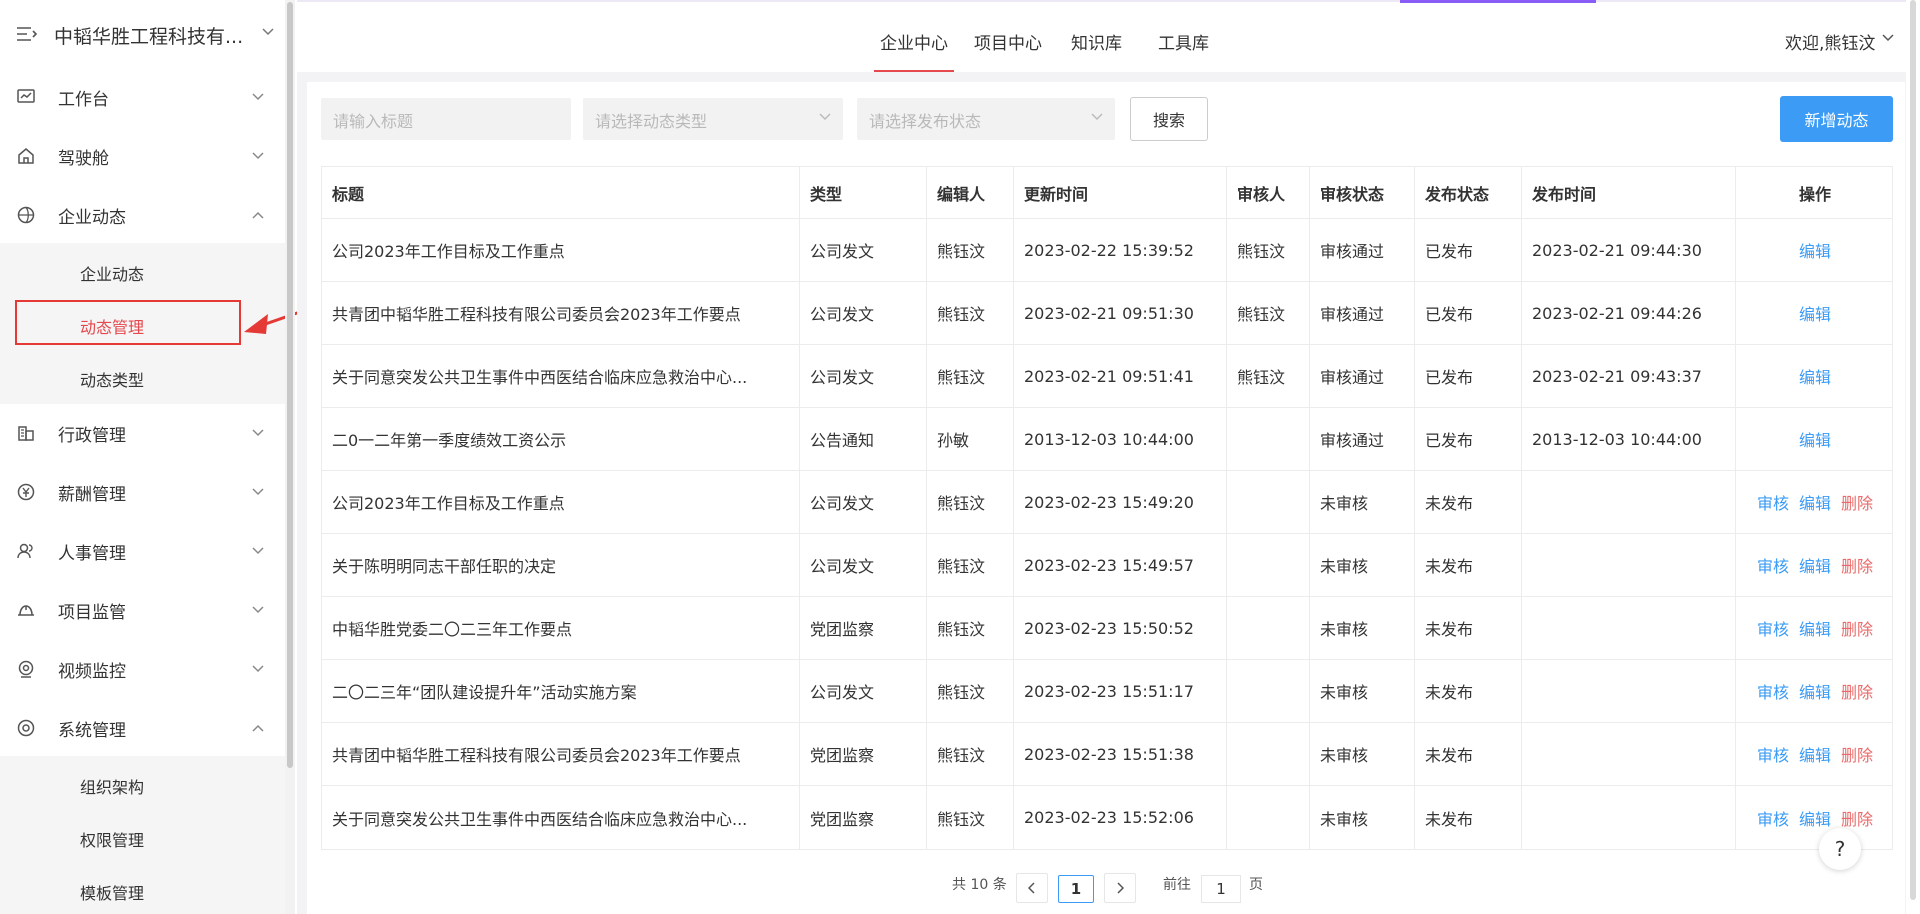 The height and width of the screenshot is (914, 1920). I want to click on column-header: 发布状态, so click(1468, 192).